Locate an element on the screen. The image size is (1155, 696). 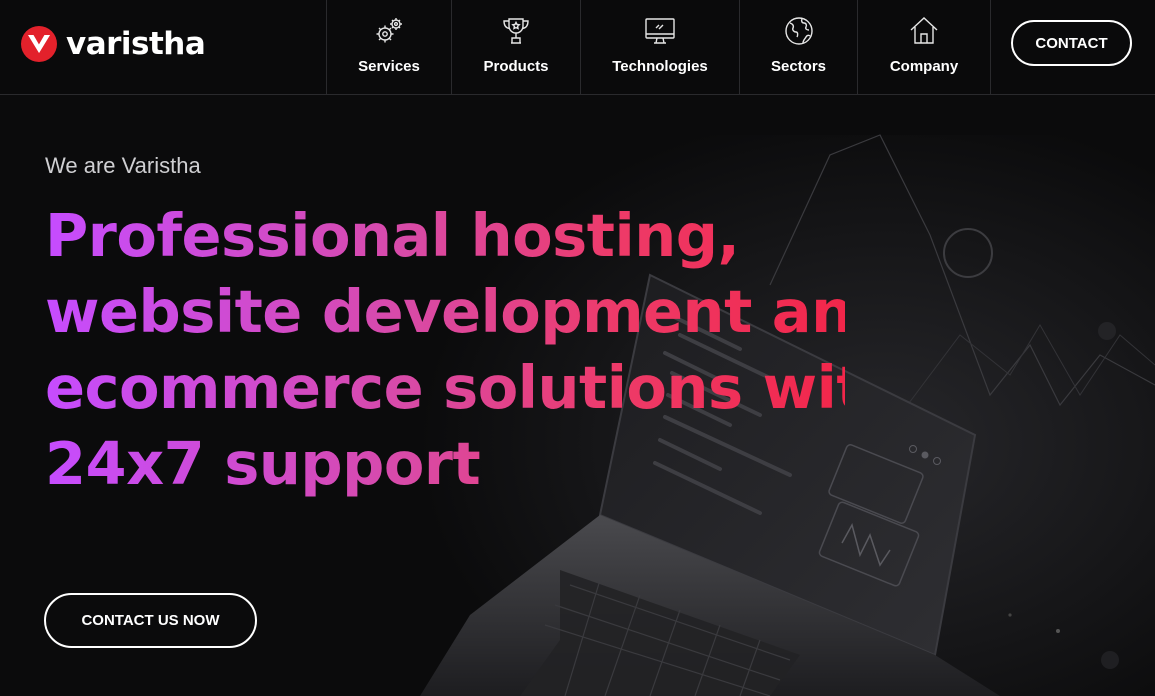
contact-button: CONTACT is located at coordinates (1071, 43).